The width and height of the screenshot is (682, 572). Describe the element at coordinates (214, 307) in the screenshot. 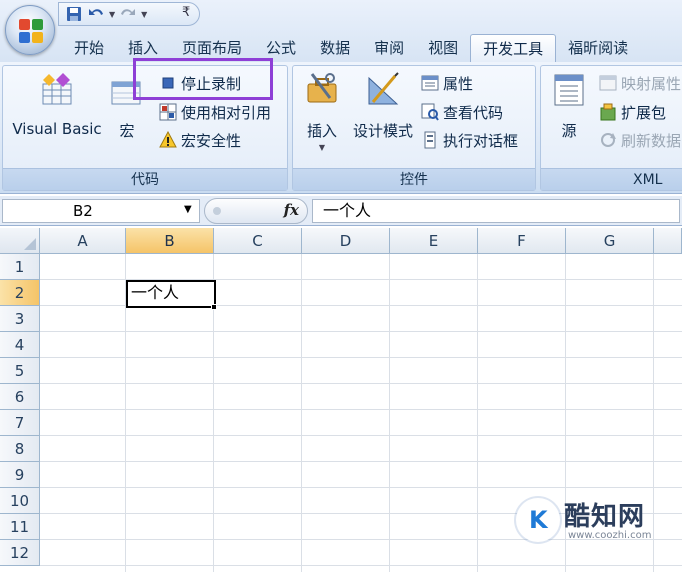

I see `fill-handle` at that location.